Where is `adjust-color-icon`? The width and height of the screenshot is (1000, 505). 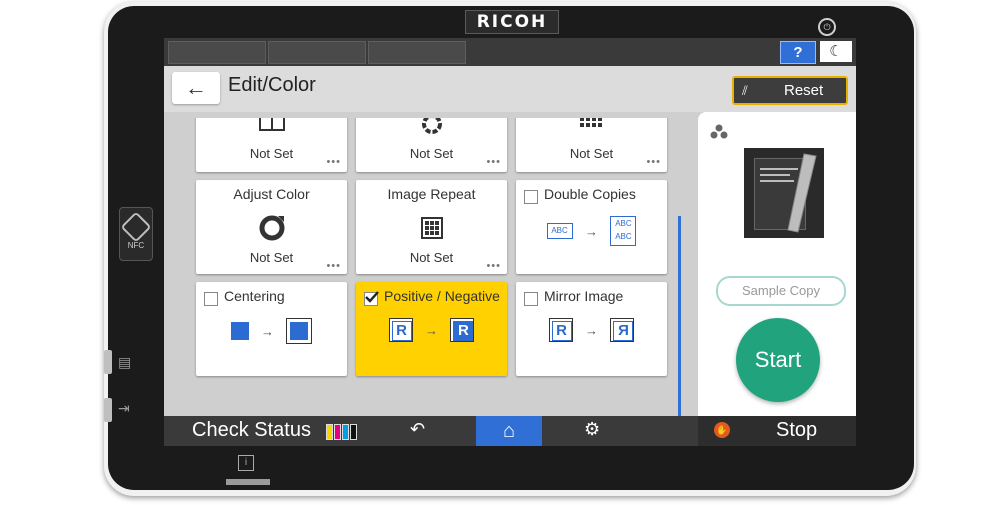 adjust-color-icon is located at coordinates (271, 230).